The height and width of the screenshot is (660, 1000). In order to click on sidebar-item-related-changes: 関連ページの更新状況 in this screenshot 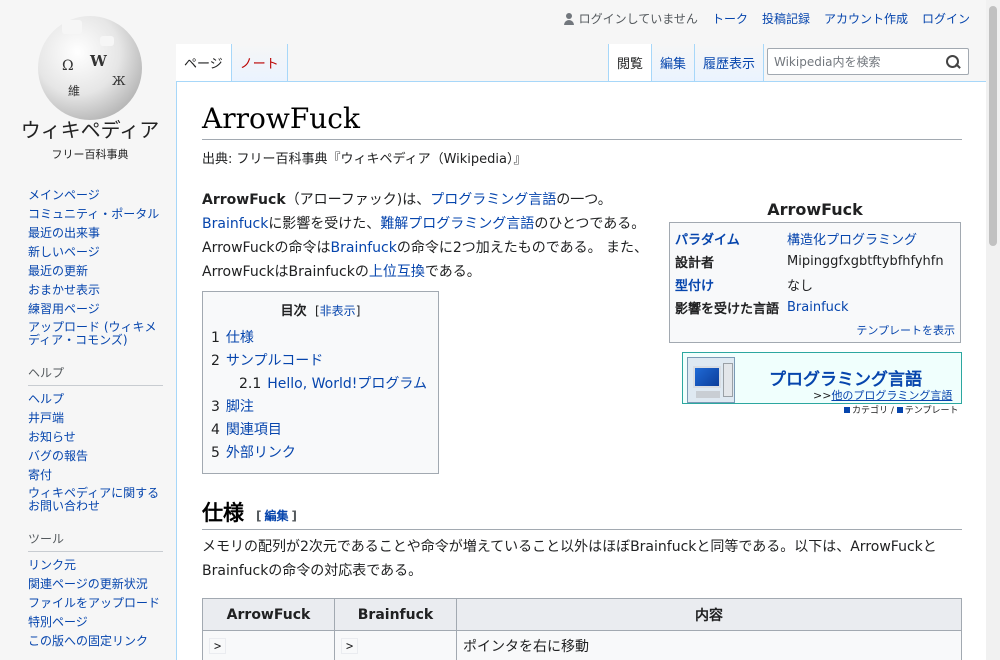, I will do `click(95, 584)`.